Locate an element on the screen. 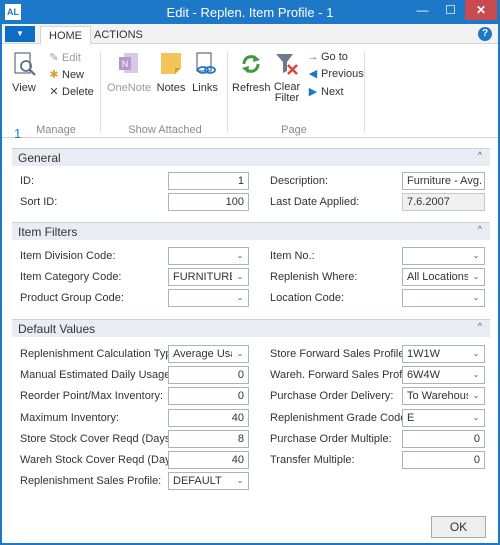  purchase-order-delivery-label: Purchase Order Delivery: is located at coordinates (332, 396).